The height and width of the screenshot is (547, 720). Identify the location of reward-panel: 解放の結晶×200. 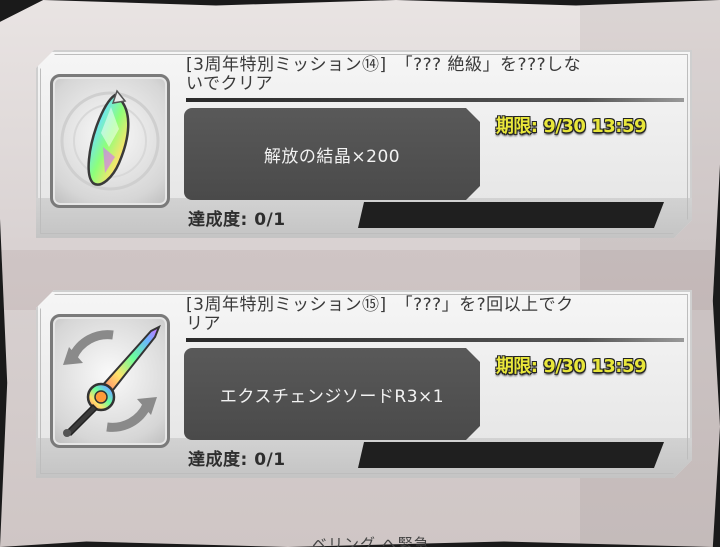
(332, 154).